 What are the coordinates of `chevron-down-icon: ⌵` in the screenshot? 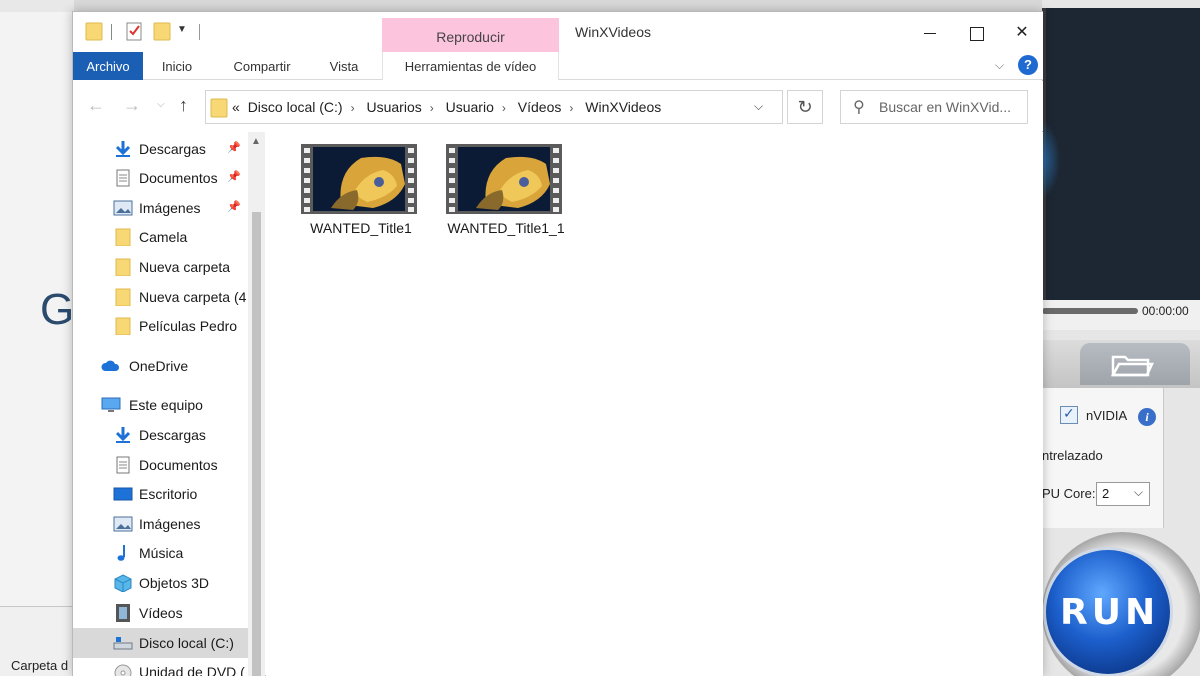 It's located at (1138, 492).